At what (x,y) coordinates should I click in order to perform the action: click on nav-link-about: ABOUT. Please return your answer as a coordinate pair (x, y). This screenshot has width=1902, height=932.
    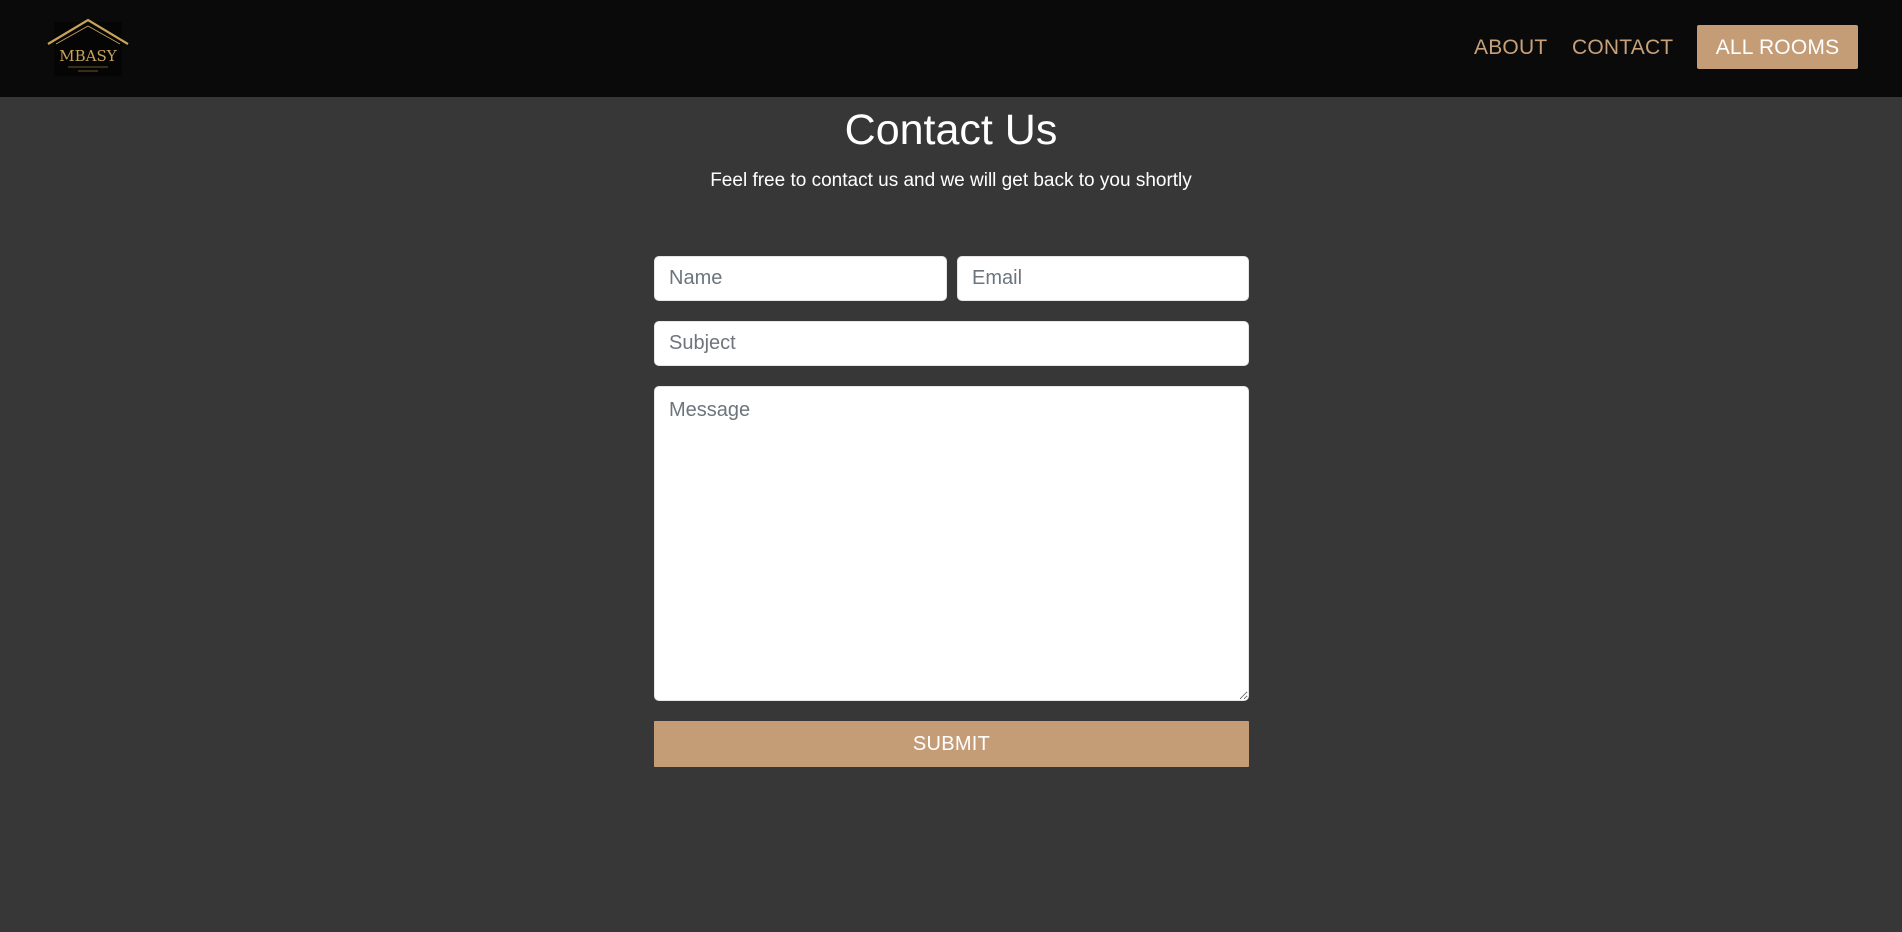
    Looking at the image, I should click on (1510, 48).